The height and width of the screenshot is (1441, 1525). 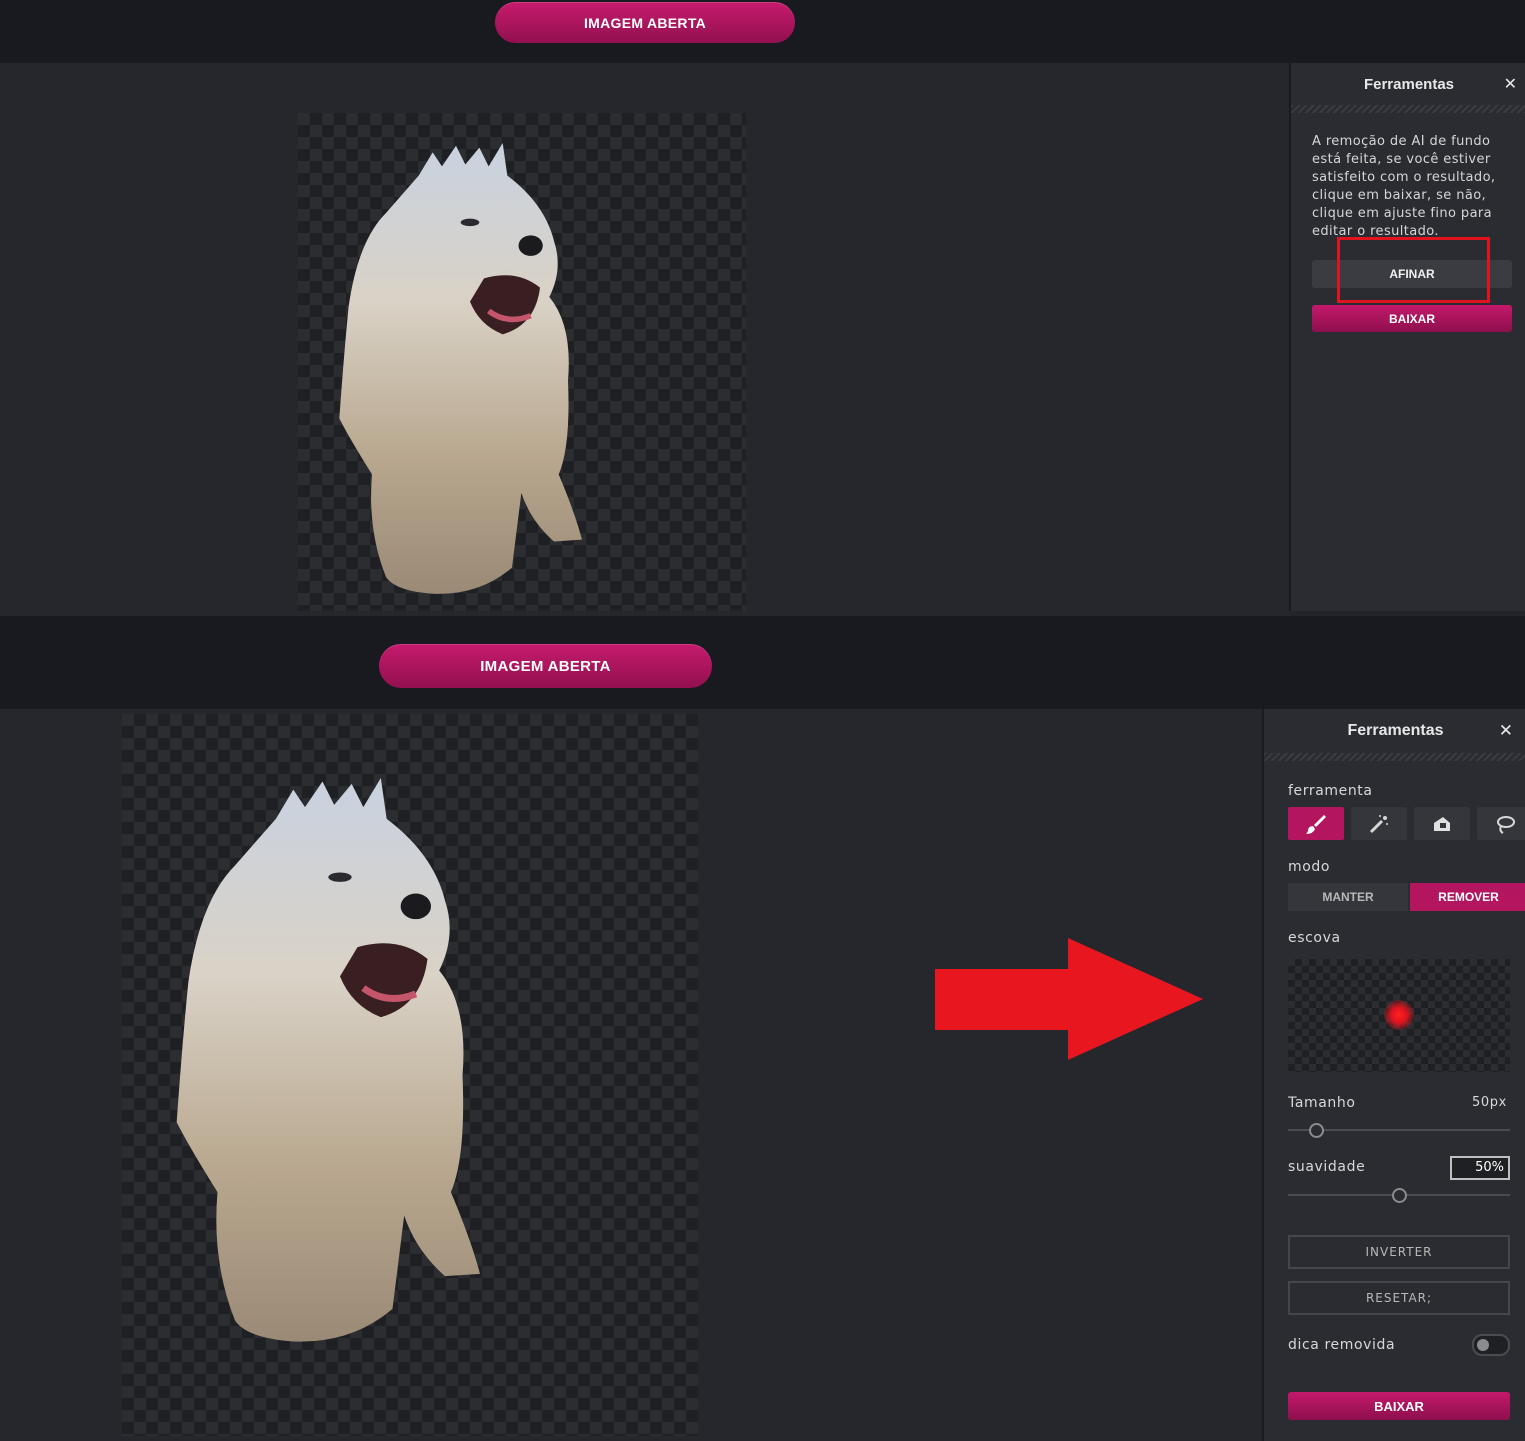 I want to click on mode-label: modo, so click(x=1309, y=867).